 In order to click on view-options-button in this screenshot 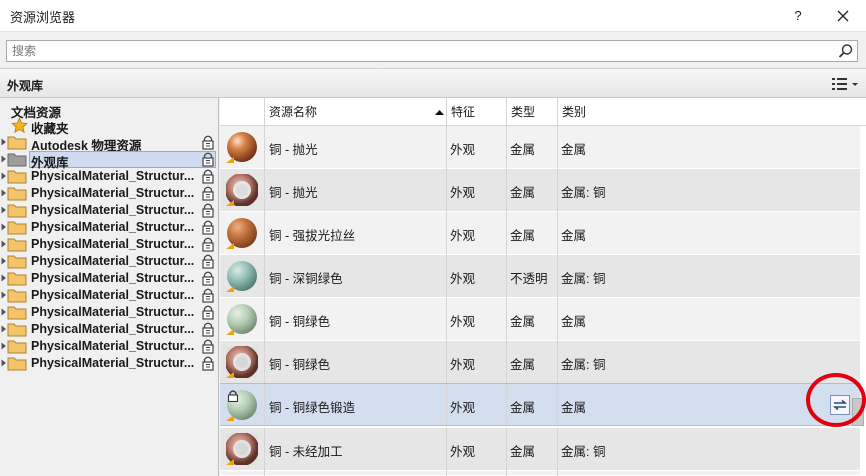, I will do `click(844, 84)`.